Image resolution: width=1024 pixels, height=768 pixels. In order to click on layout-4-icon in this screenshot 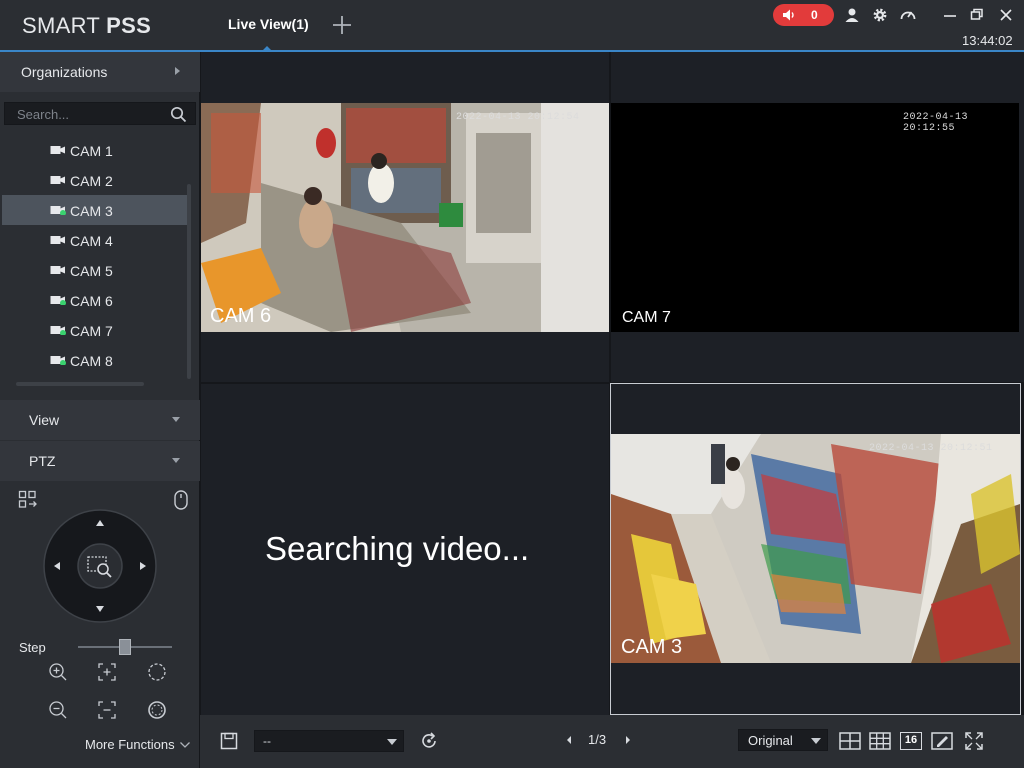, I will do `click(850, 741)`.